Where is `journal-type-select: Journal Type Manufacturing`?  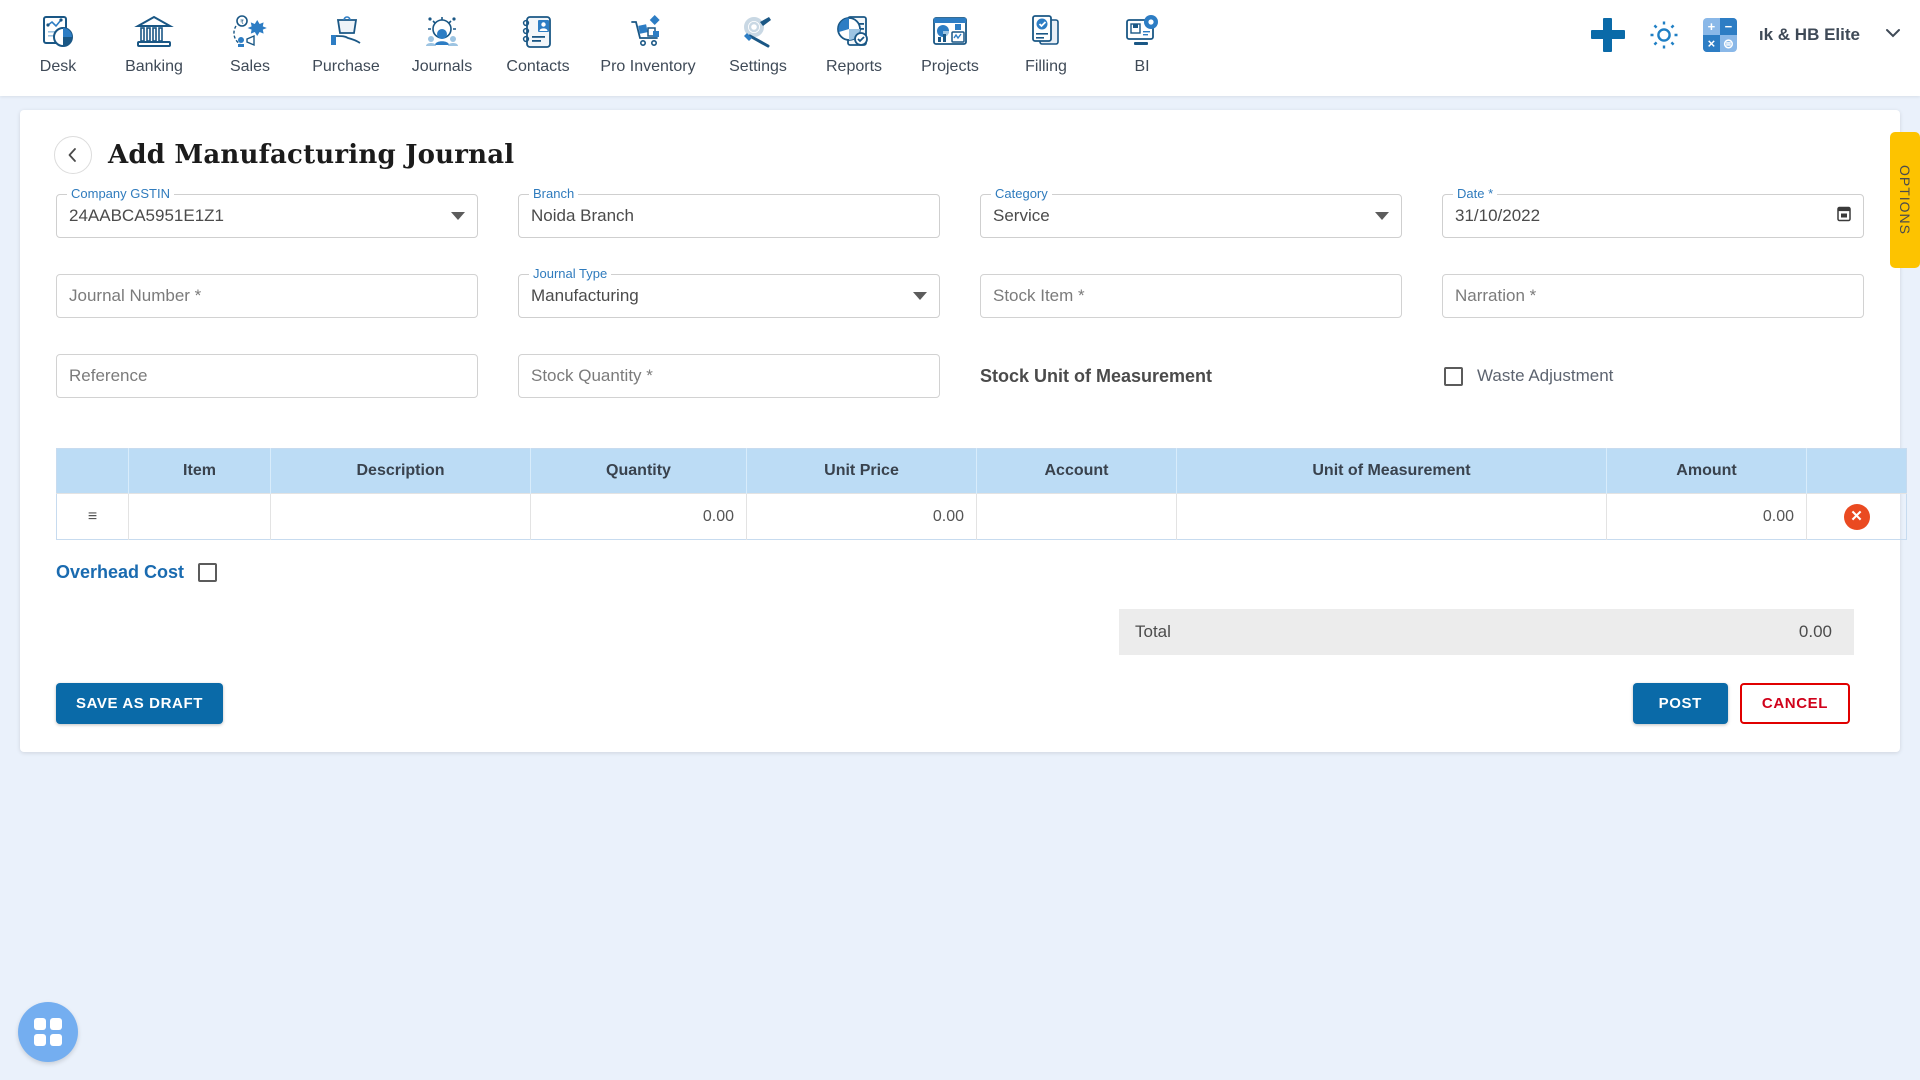
journal-type-select: Journal Type Manufacturing is located at coordinates (729, 292).